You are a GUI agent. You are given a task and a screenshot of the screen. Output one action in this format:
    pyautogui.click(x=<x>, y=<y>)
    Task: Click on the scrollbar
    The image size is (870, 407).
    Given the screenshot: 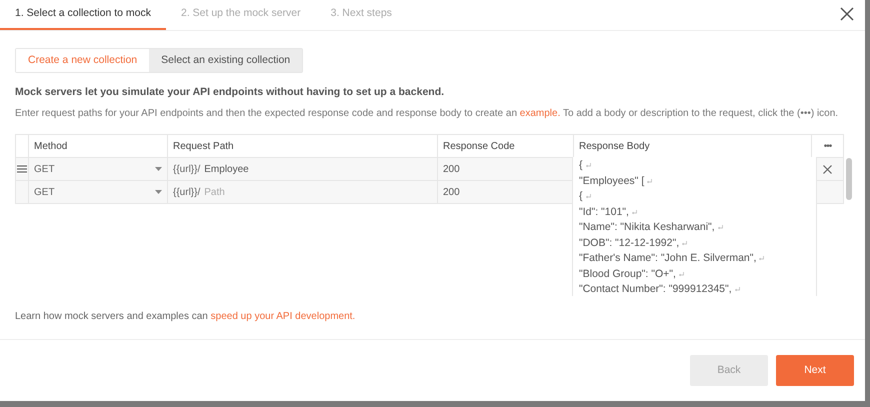 What is the action you would take?
    pyautogui.click(x=849, y=179)
    